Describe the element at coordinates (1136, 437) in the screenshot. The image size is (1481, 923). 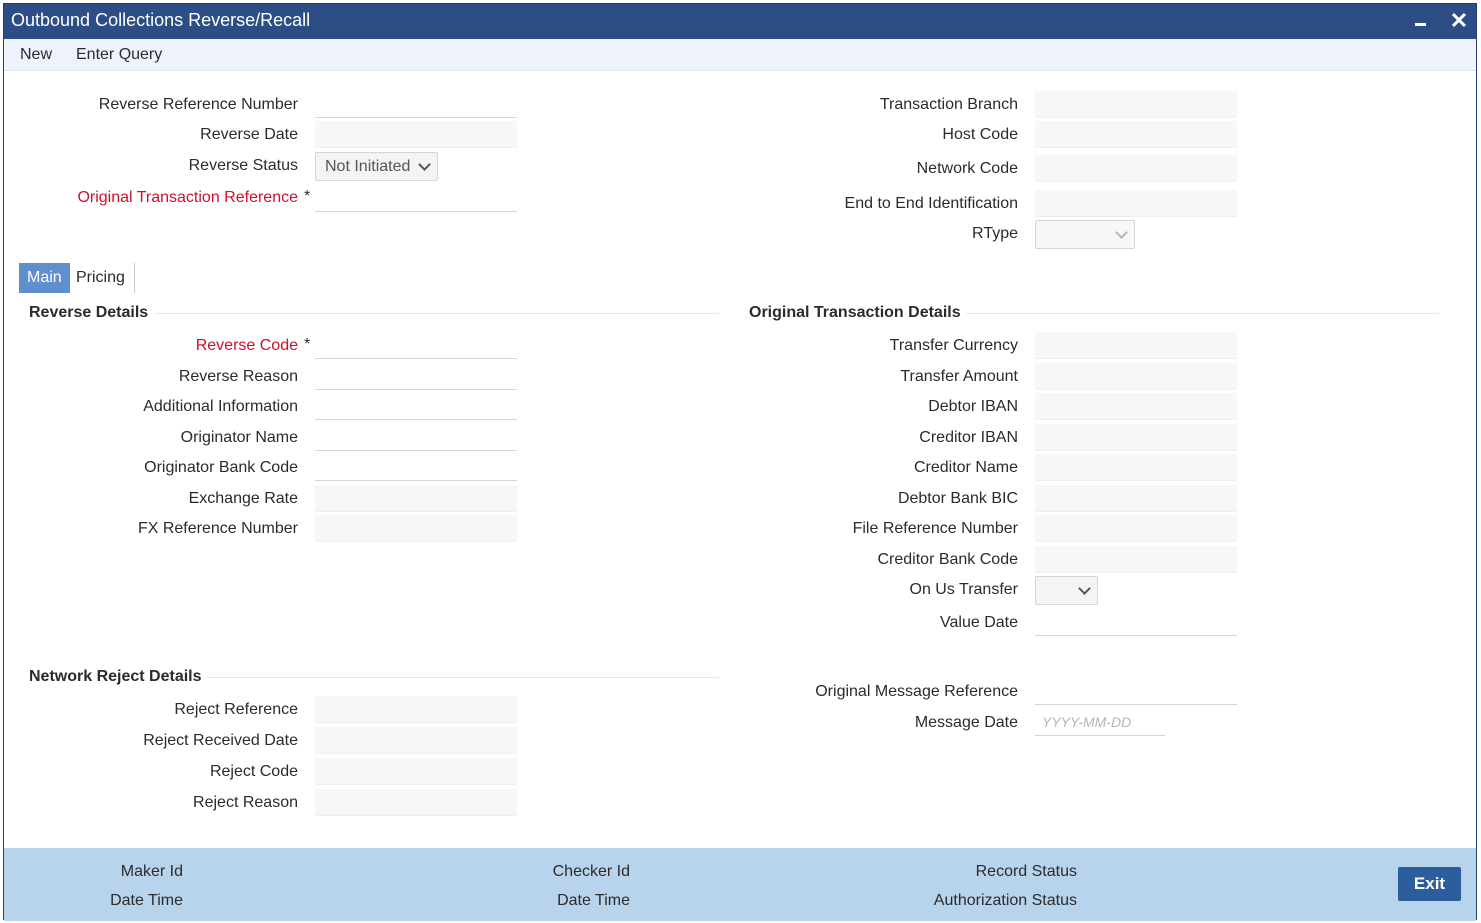
I see `creditor-iban-input` at that location.